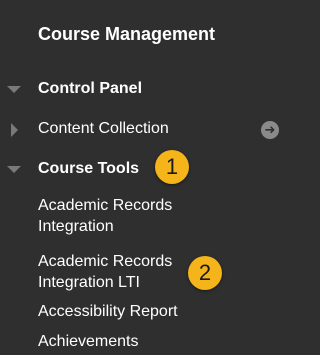  What do you see at coordinates (138, 311) in the screenshot?
I see `tool-item-accessibility-report: Accessibility Report` at bounding box center [138, 311].